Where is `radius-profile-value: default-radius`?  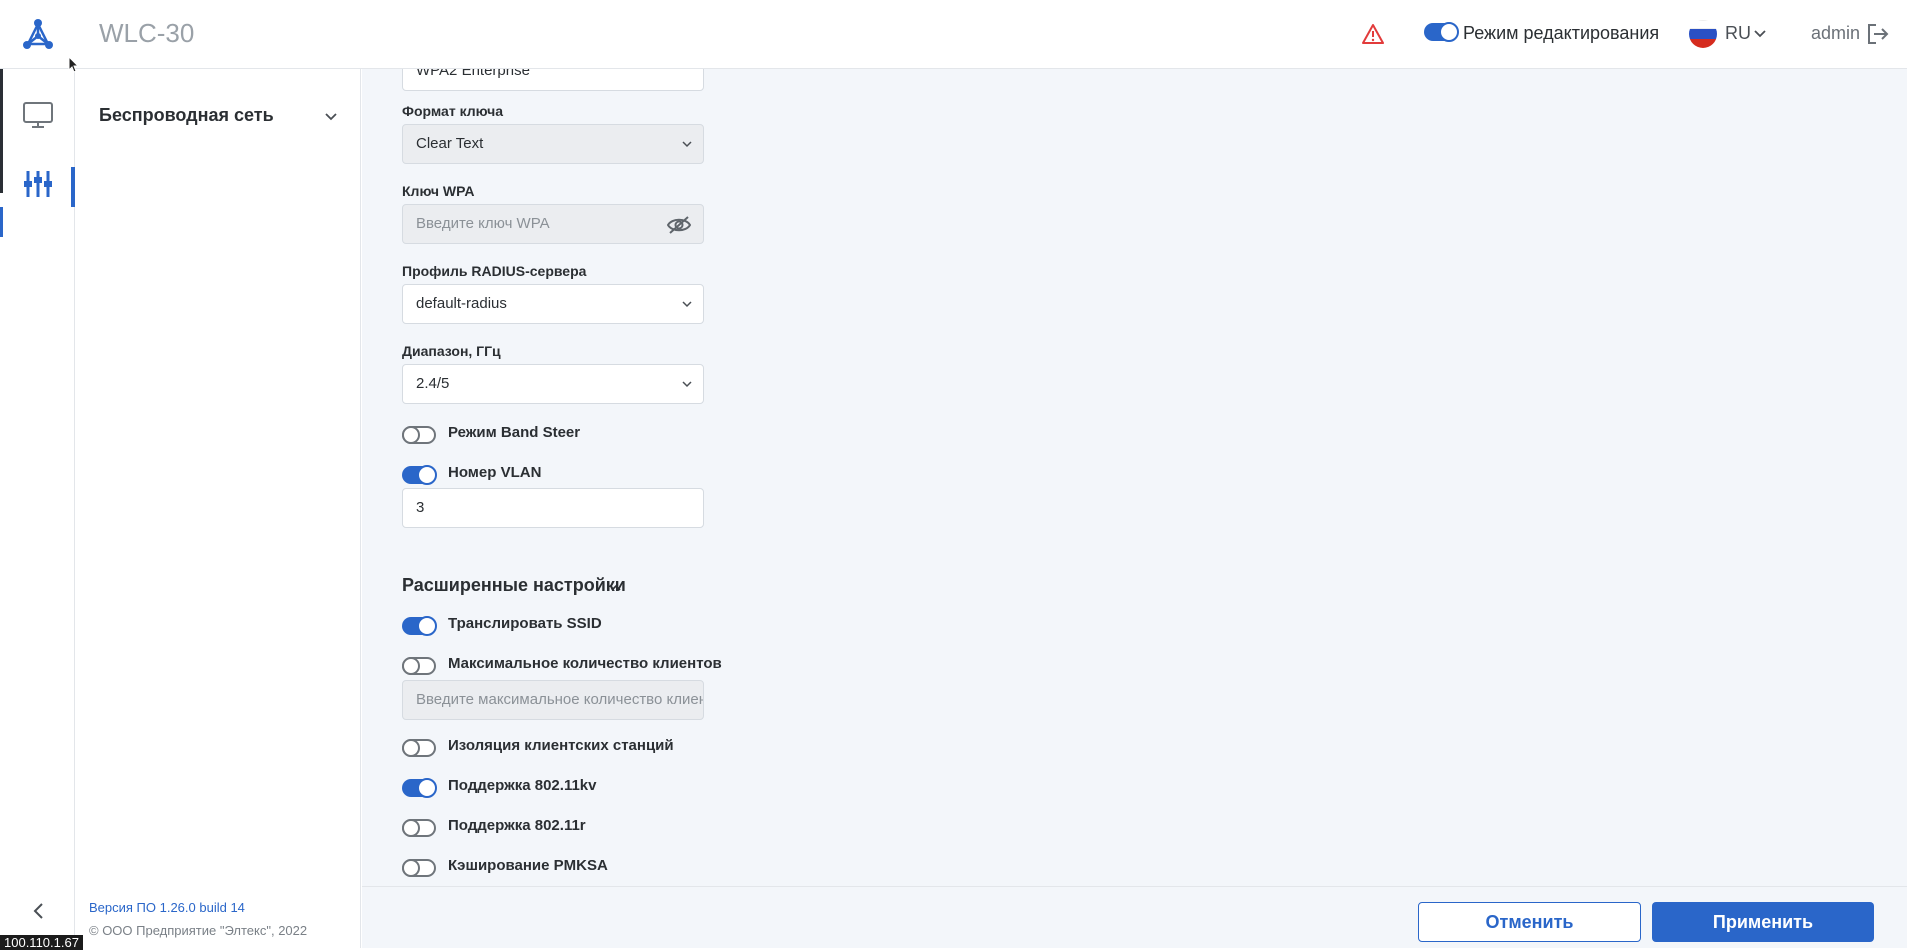
radius-profile-value: default-radius is located at coordinates (461, 303).